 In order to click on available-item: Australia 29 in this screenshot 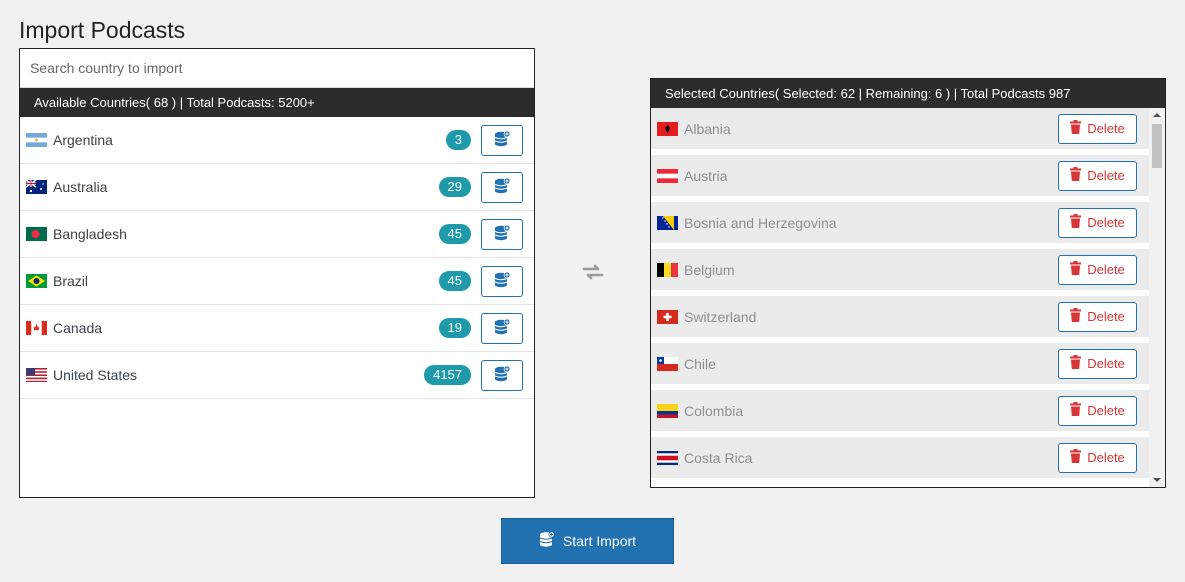, I will do `click(277, 187)`.